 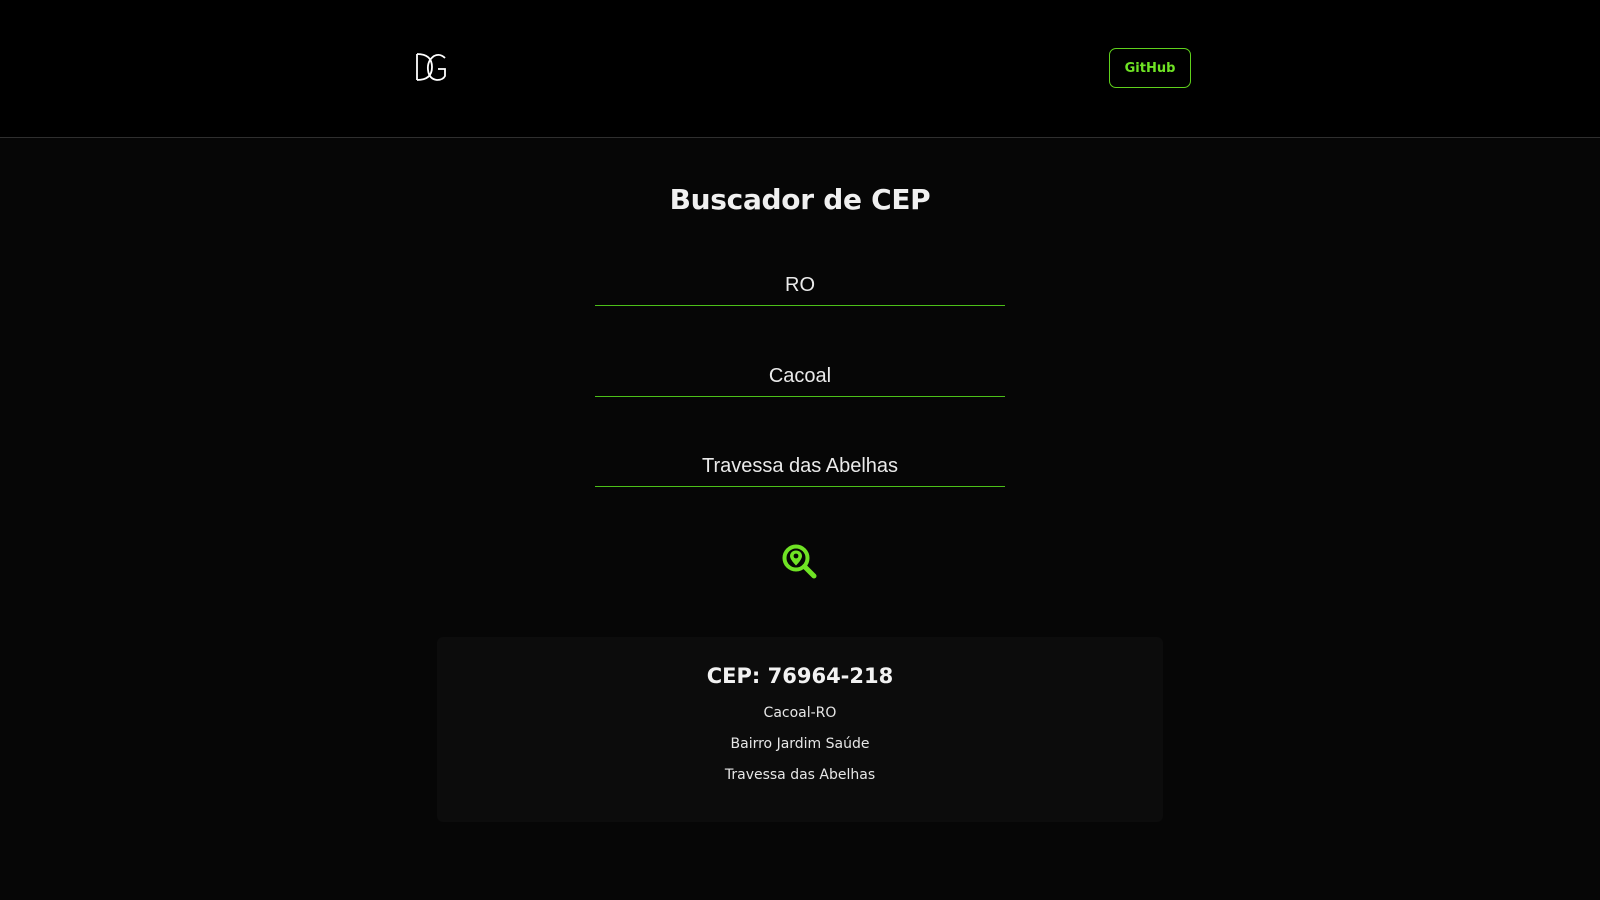 I want to click on search-button, so click(x=800, y=562).